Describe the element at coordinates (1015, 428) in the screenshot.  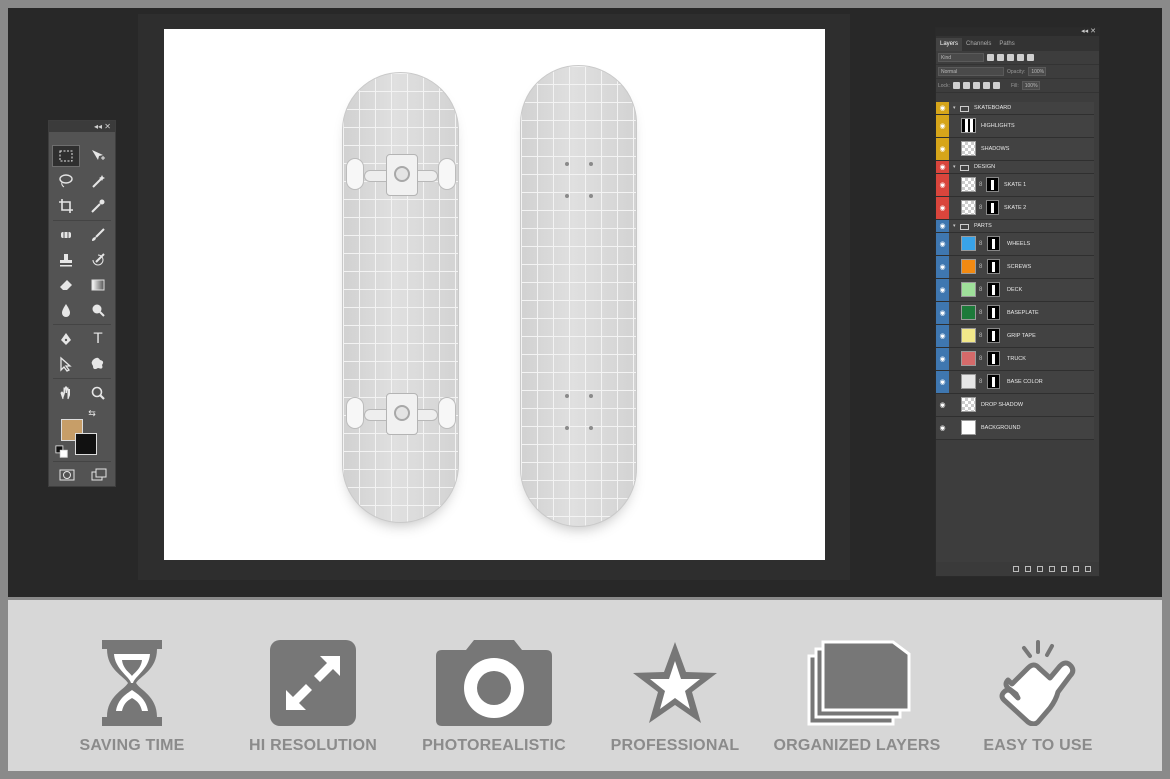
I see `layer-row: ◉ BACKGROUND` at that location.